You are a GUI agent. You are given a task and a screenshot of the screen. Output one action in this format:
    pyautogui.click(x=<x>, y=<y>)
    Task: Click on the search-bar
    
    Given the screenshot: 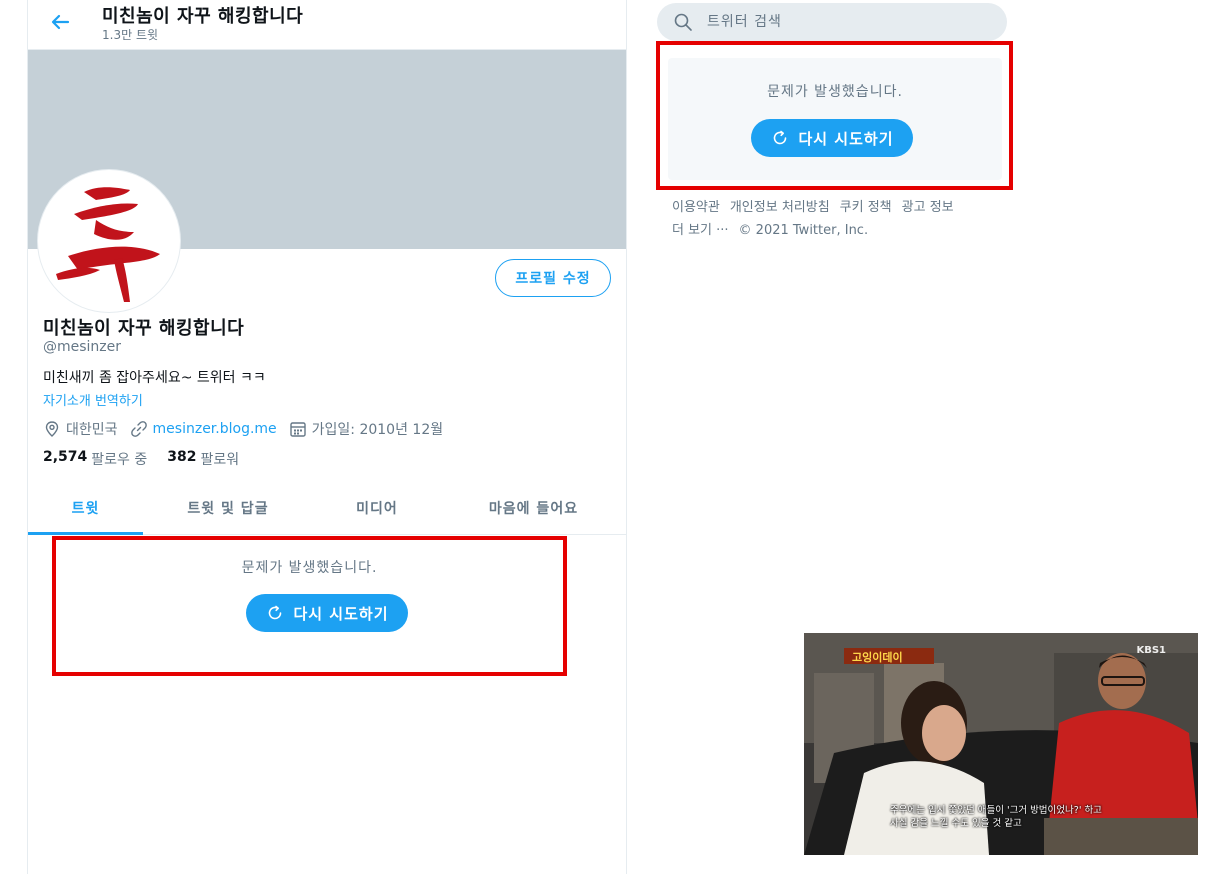 What is the action you would take?
    pyautogui.click(x=832, y=22)
    